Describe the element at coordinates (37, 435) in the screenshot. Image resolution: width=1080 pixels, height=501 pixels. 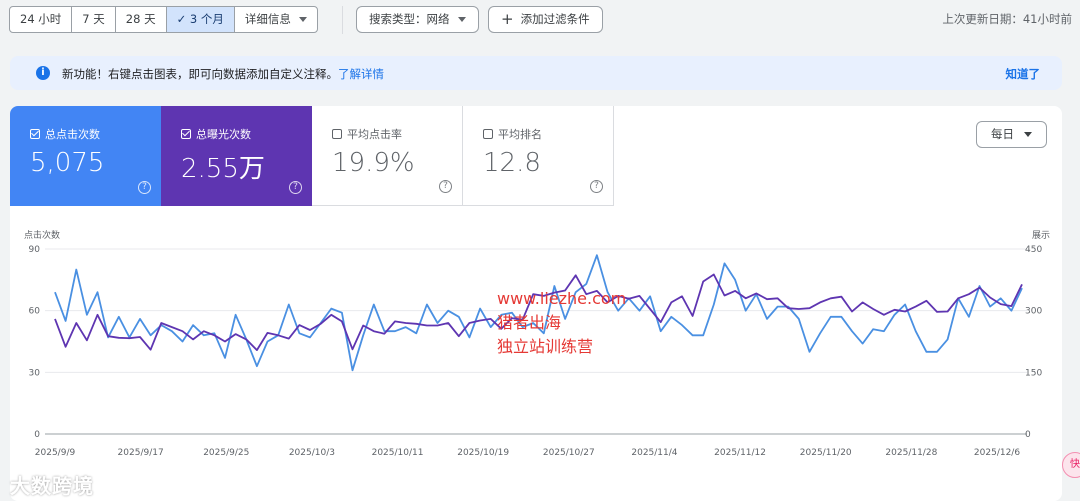
I see `left-tick-label: 0` at that location.